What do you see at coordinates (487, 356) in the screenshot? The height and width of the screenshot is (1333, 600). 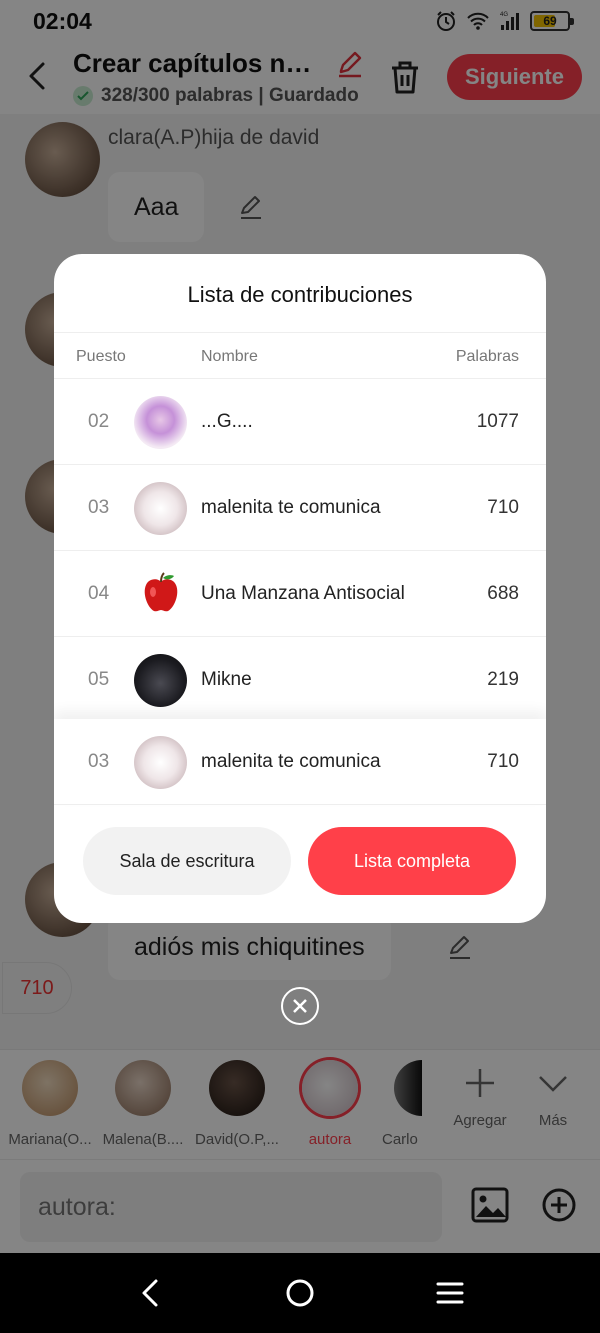 I see `column-words: Palabras` at bounding box center [487, 356].